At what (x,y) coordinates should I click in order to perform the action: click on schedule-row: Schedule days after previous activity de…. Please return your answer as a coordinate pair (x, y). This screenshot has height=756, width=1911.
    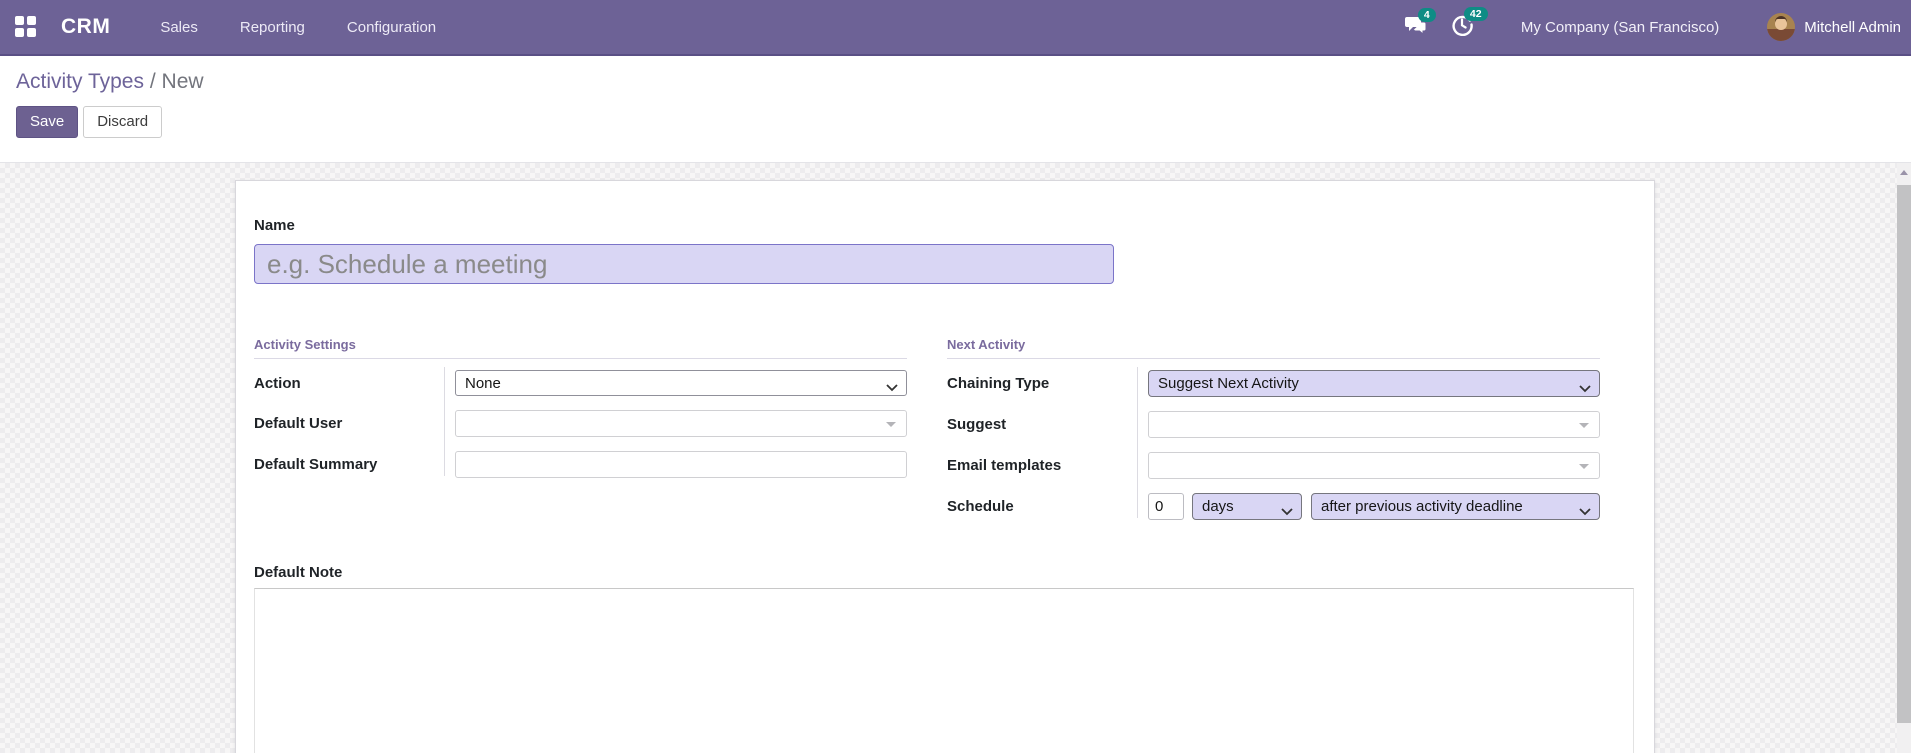
    Looking at the image, I should click on (1273, 506).